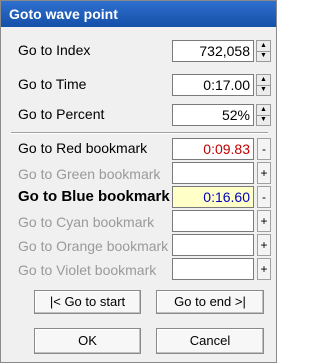  What do you see at coordinates (210, 302) in the screenshot?
I see `go-to-end-button: Go to end >|` at bounding box center [210, 302].